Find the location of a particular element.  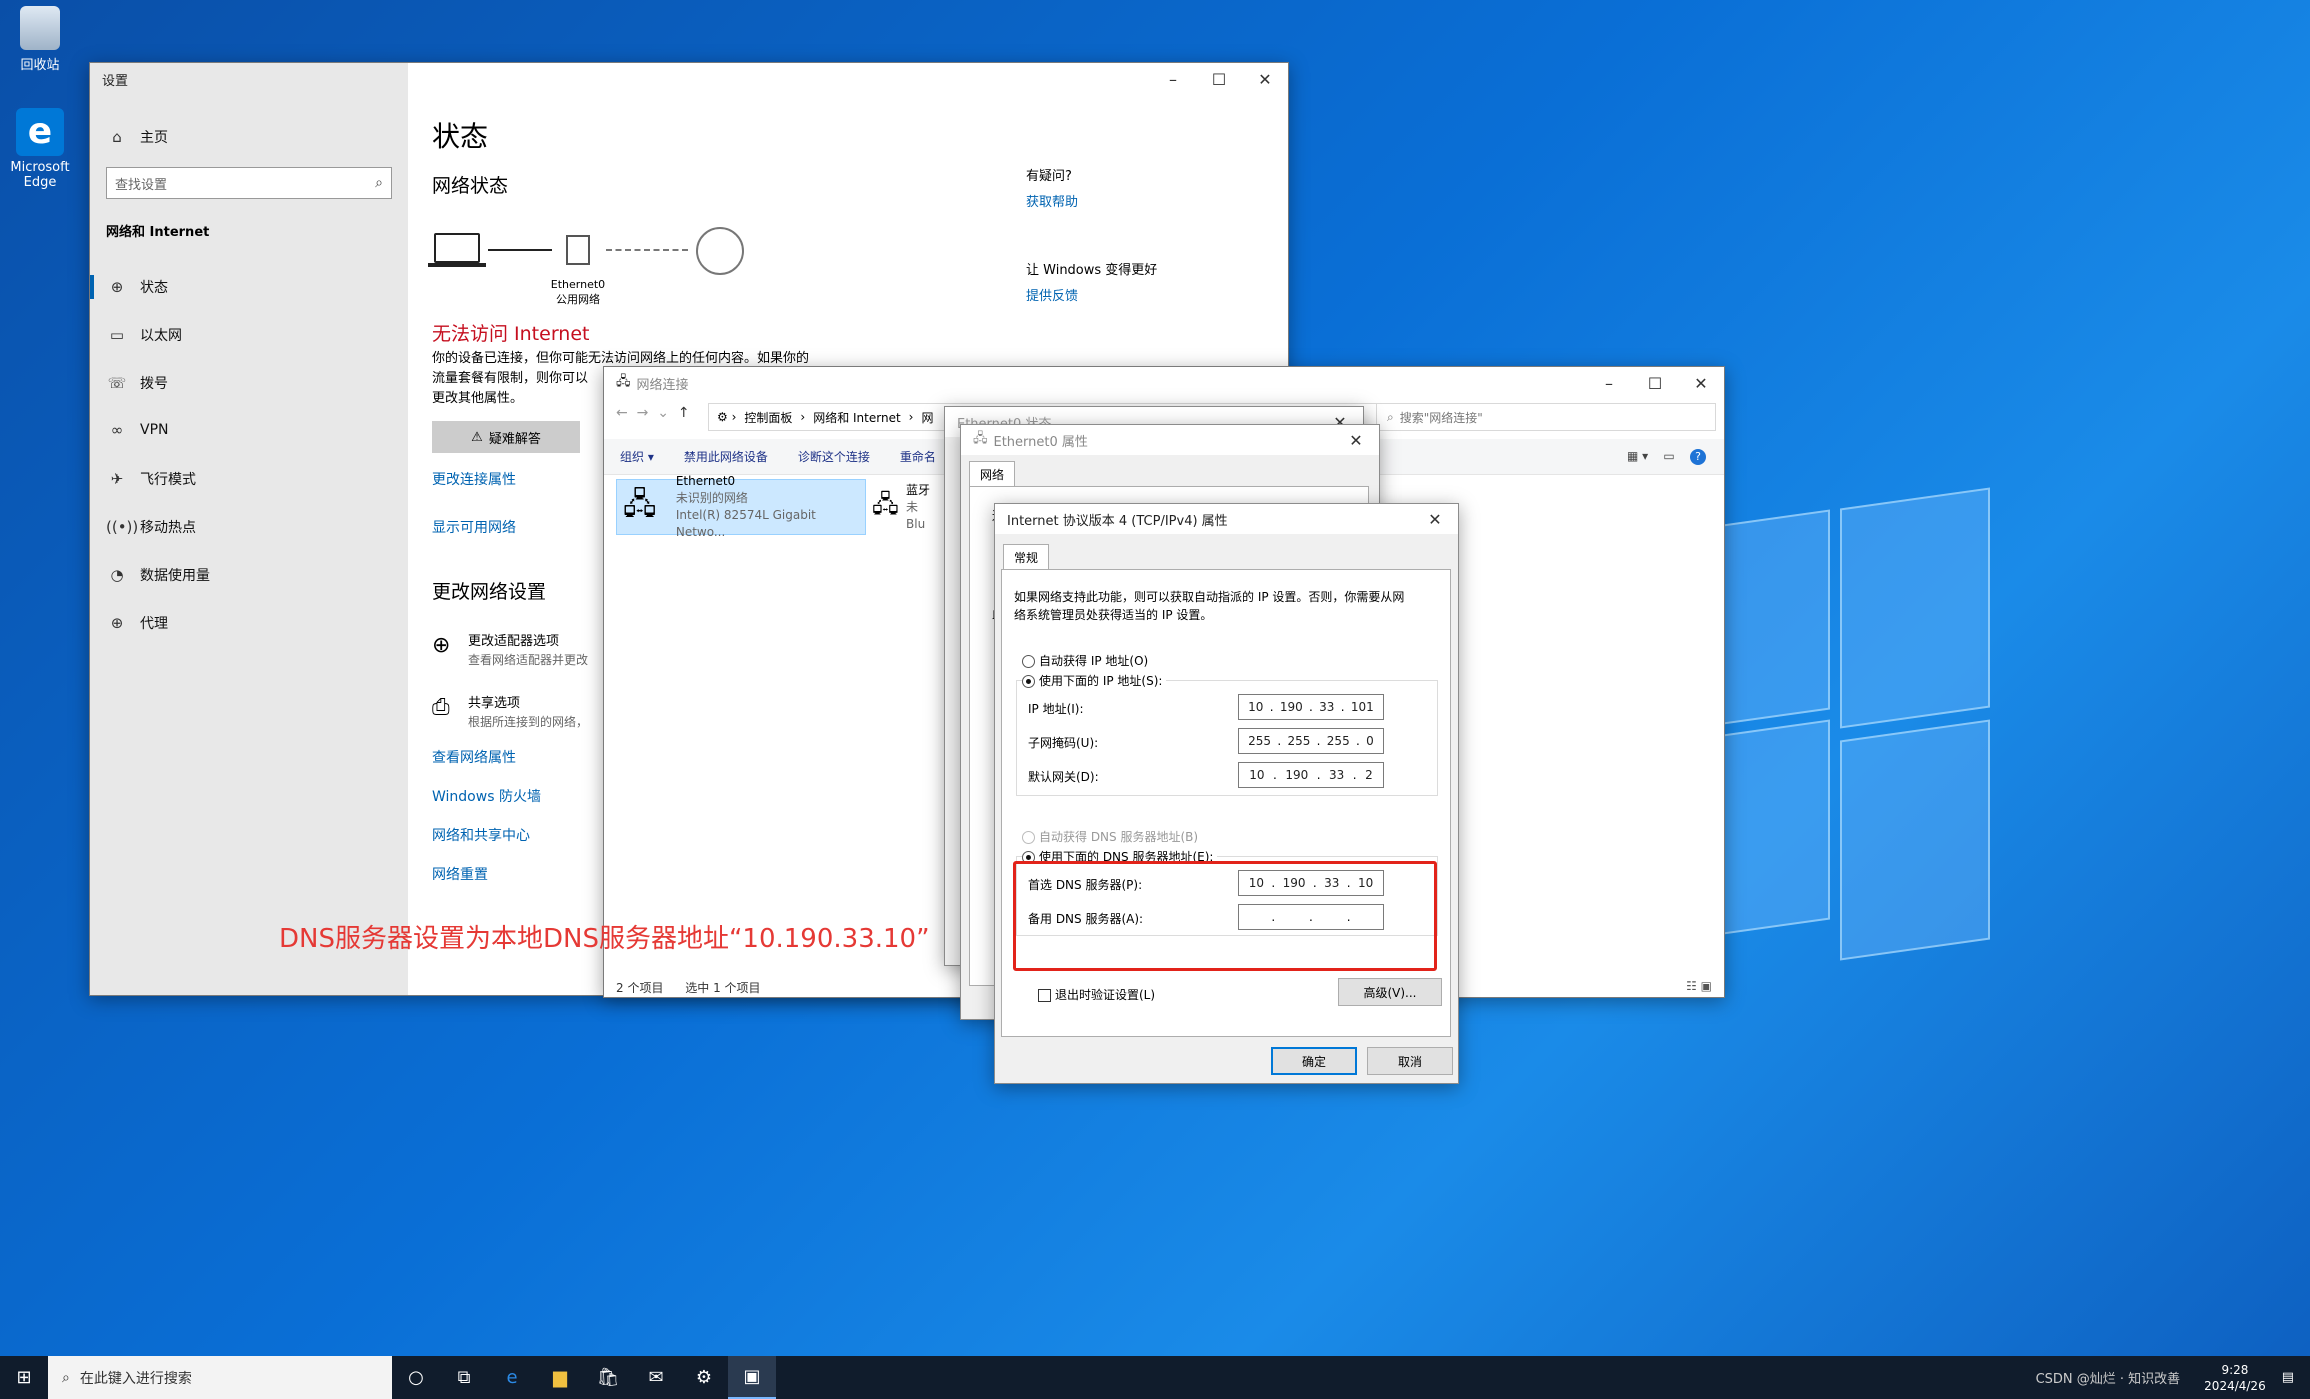

task-view-icon: ⧉ is located at coordinates (464, 1377).